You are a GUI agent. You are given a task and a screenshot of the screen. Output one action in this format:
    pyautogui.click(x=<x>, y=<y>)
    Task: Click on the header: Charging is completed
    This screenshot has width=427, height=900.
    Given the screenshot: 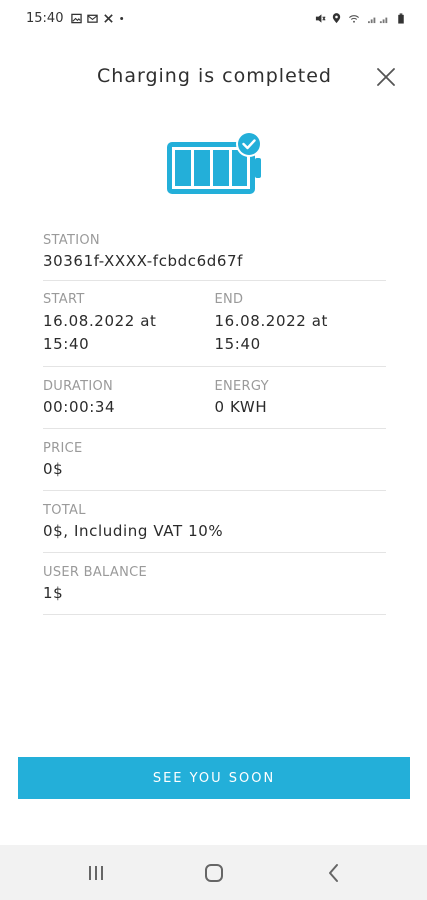 What is the action you would take?
    pyautogui.click(x=213, y=78)
    